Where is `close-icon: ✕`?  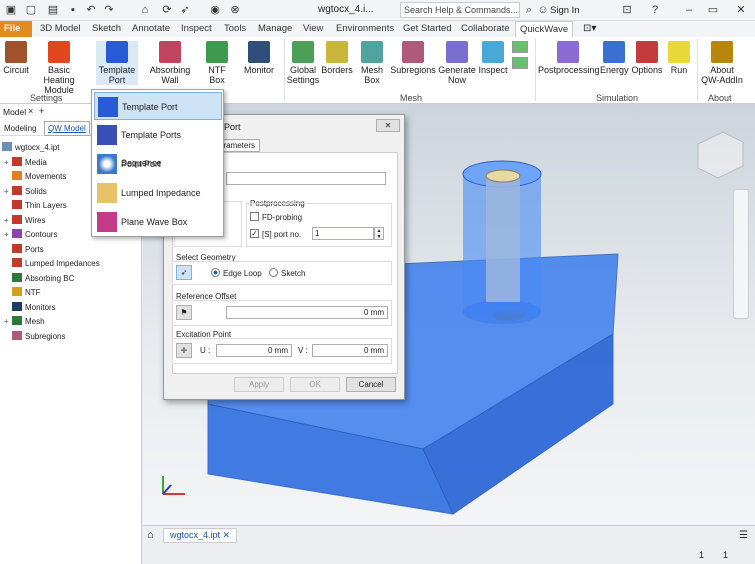
close-icon: ✕ is located at coordinates (741, 10).